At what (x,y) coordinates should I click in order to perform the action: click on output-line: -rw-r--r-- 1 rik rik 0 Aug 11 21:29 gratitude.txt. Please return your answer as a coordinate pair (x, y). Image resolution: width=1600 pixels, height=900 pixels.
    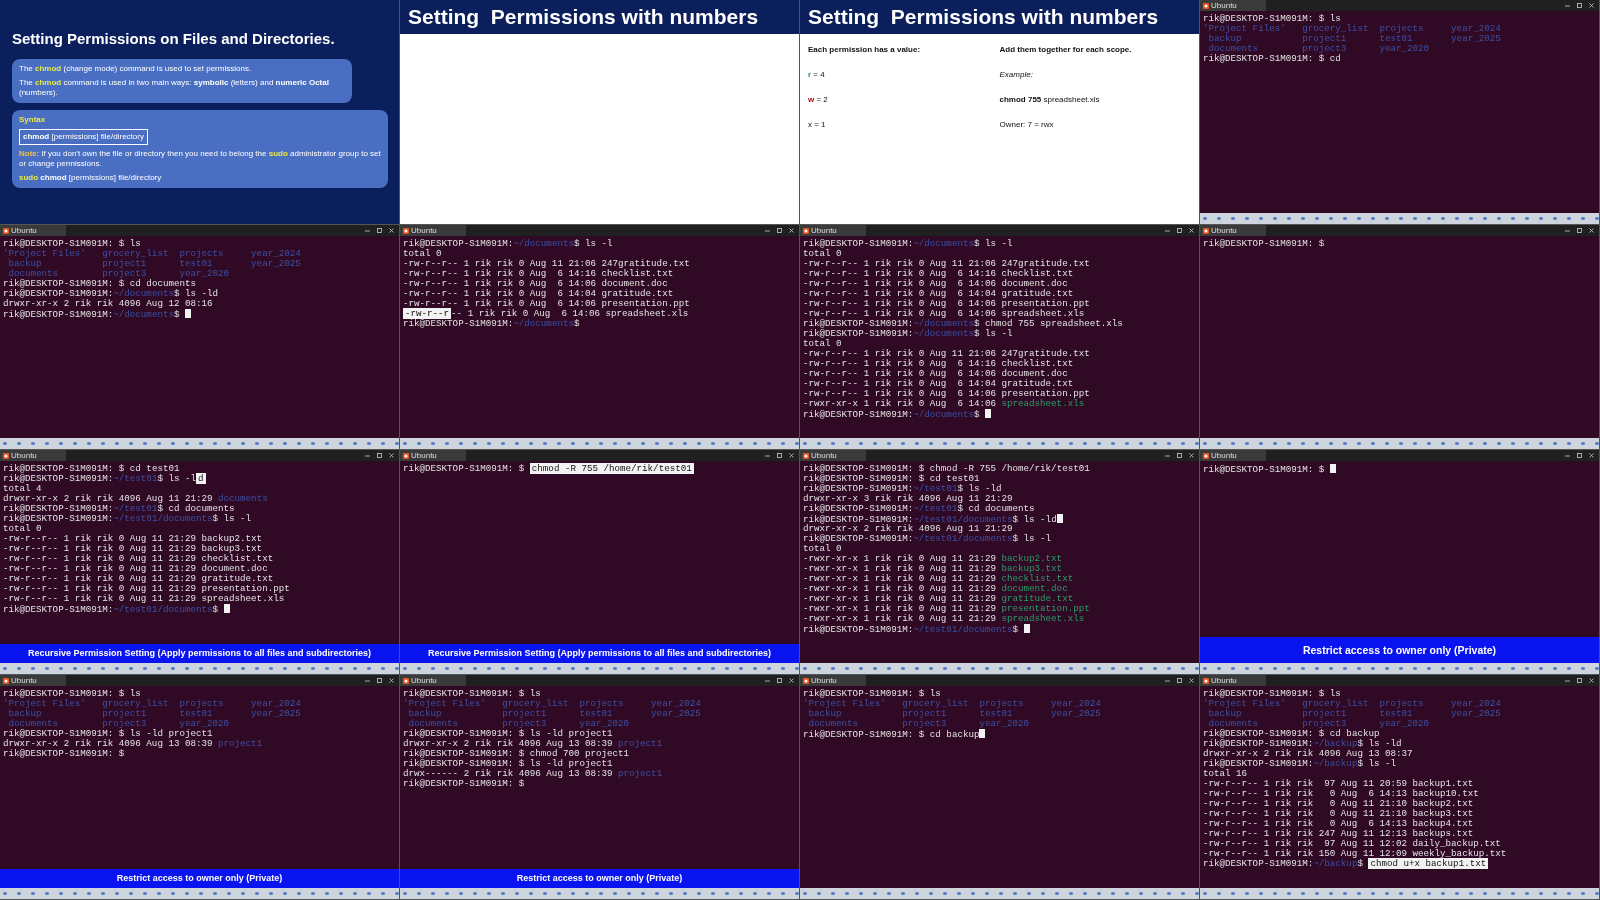
    Looking at the image, I should click on (139, 579).